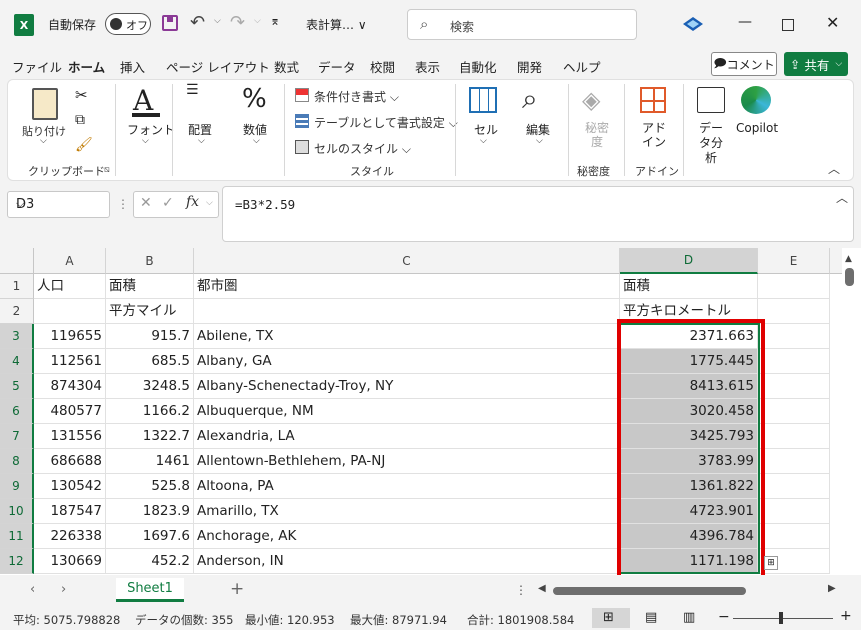 The width and height of the screenshot is (861, 630). What do you see at coordinates (17, 536) in the screenshot?
I see `row-header: 11` at bounding box center [17, 536].